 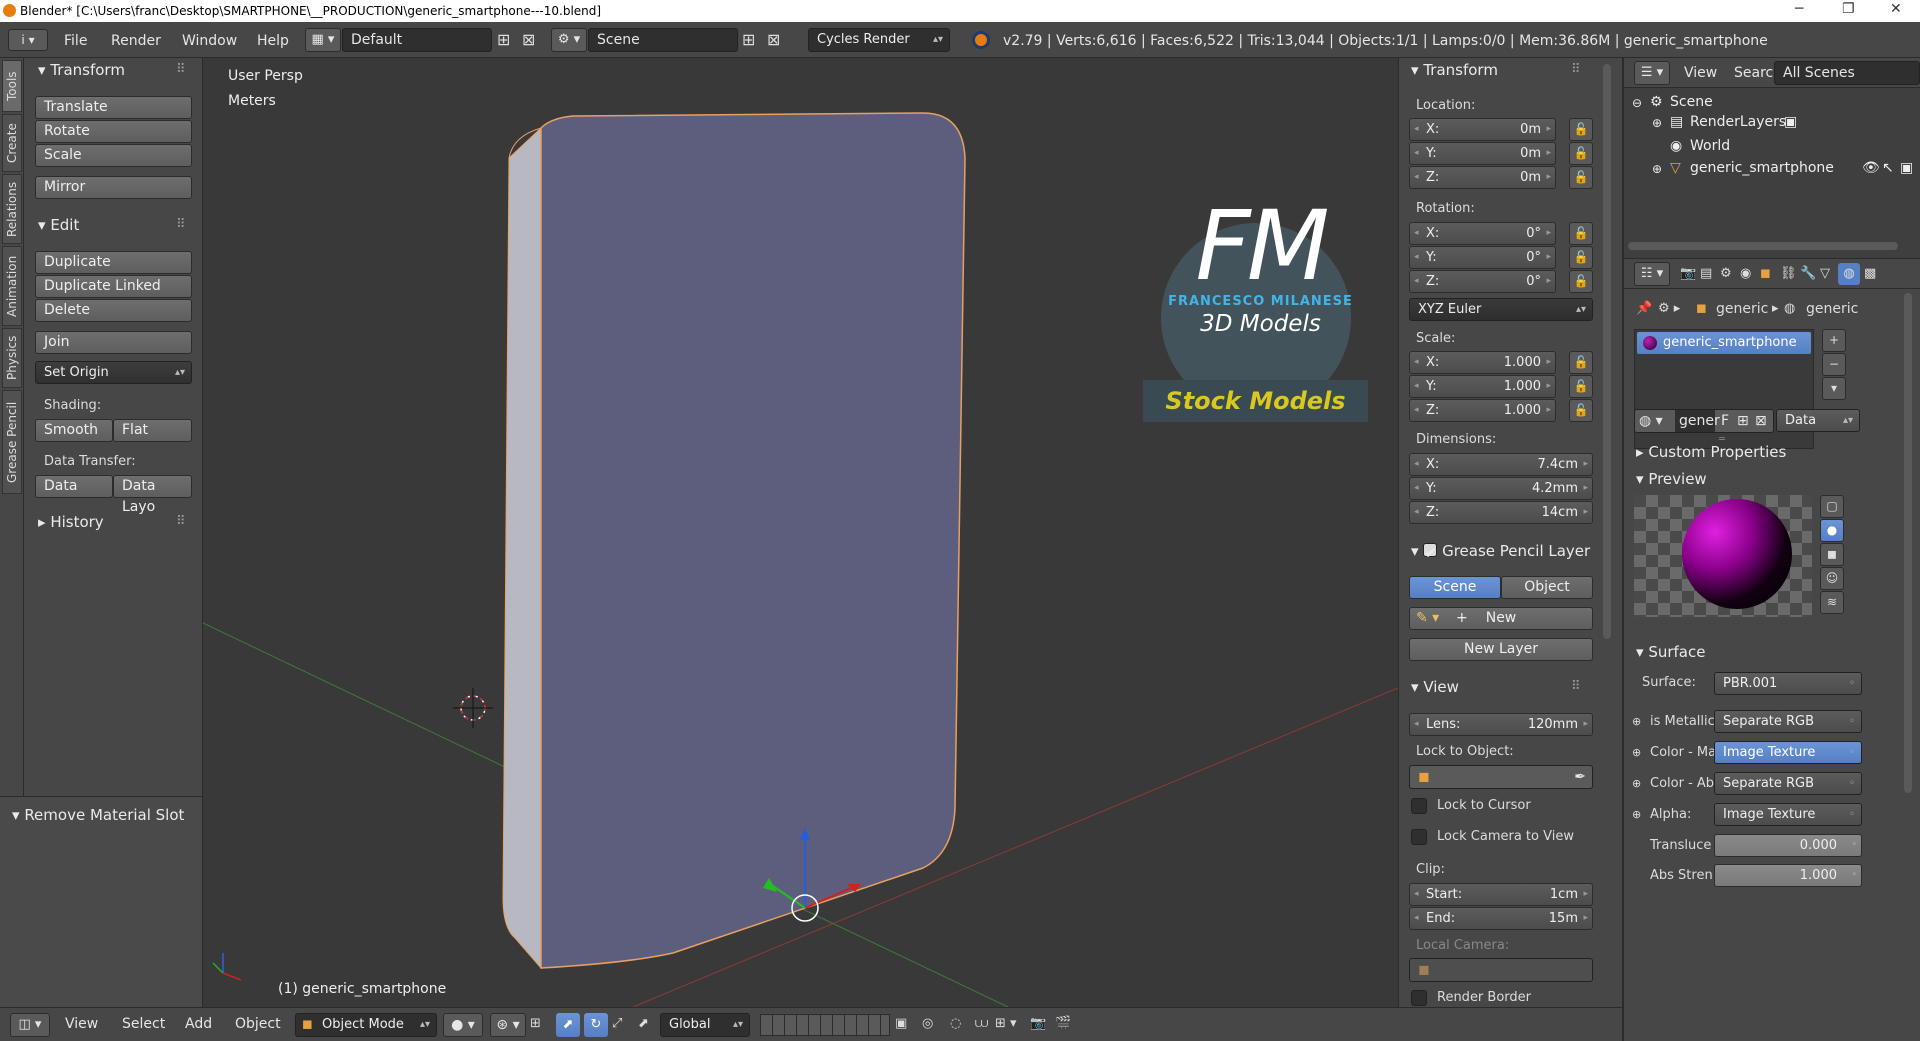 What do you see at coordinates (1908, 543) in the screenshot?
I see `properties-scrollbar` at bounding box center [1908, 543].